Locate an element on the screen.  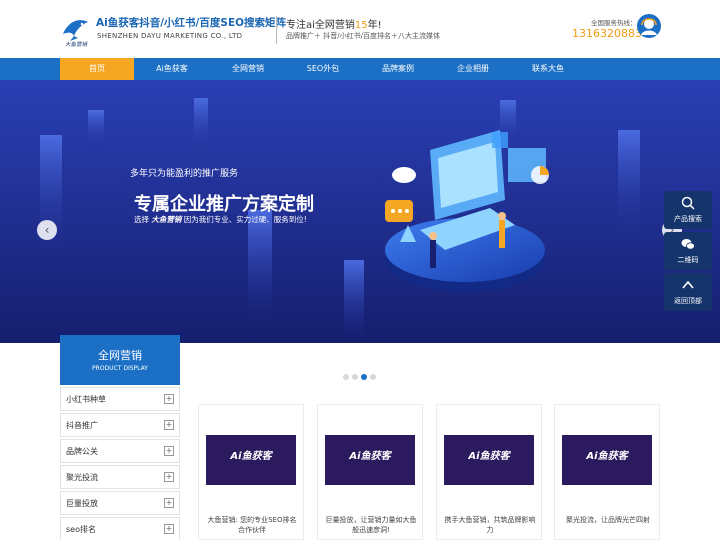
sidebar-item-brand-pr: 品牌公关 + is located at coordinates (120, 451).